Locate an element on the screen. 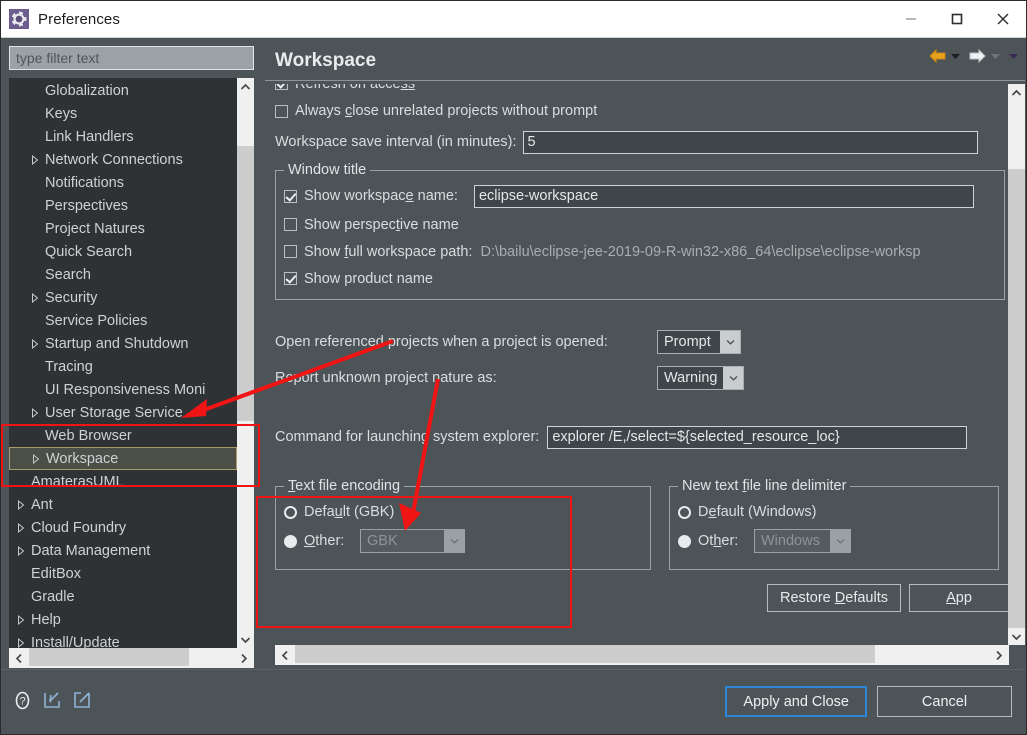 This screenshot has width=1027, height=735. show-workspace-name-checkbox is located at coordinates (290, 196).